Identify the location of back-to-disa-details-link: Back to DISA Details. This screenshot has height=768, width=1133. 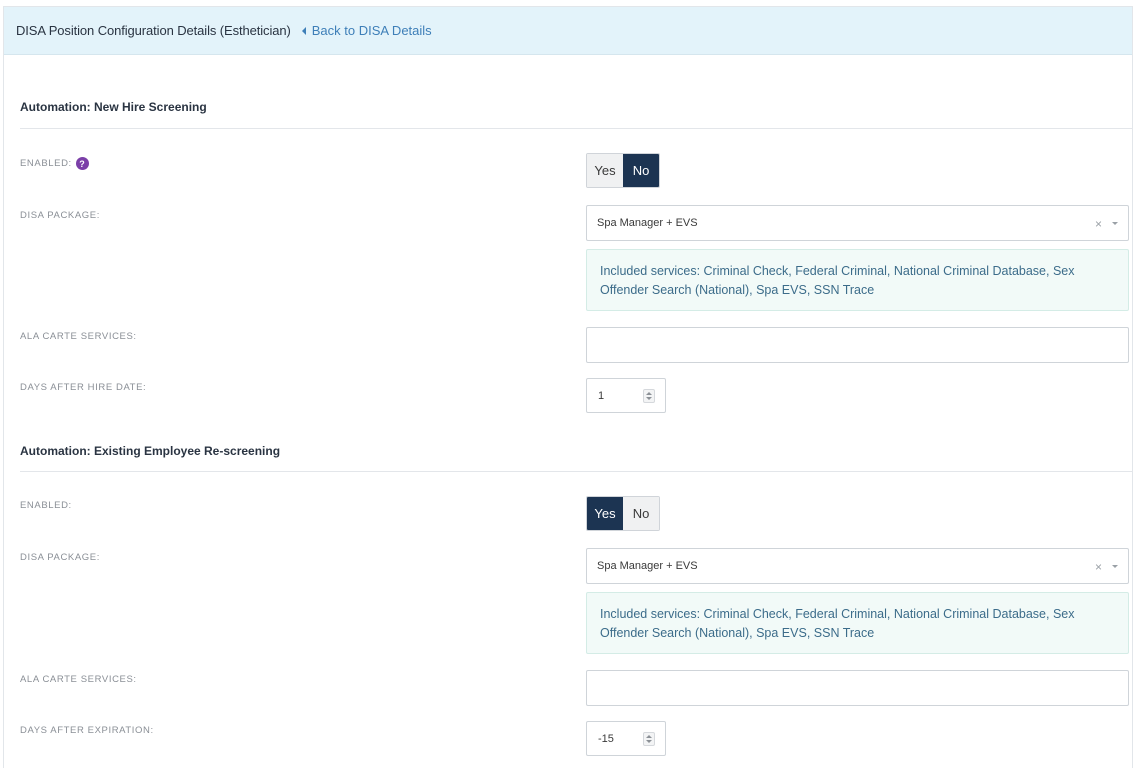
(366, 30).